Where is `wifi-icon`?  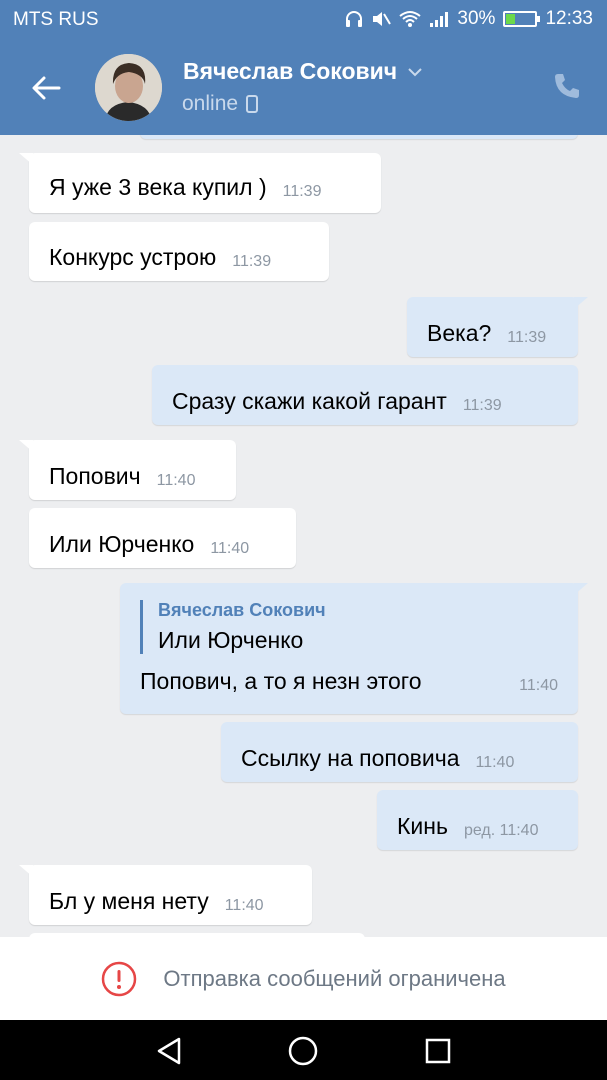
wifi-icon is located at coordinates (410, 19).